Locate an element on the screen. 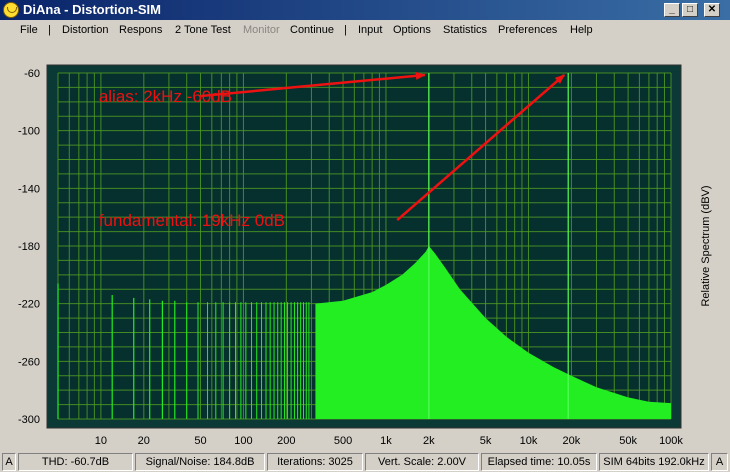  status-mode-a-right: A is located at coordinates (719, 462).